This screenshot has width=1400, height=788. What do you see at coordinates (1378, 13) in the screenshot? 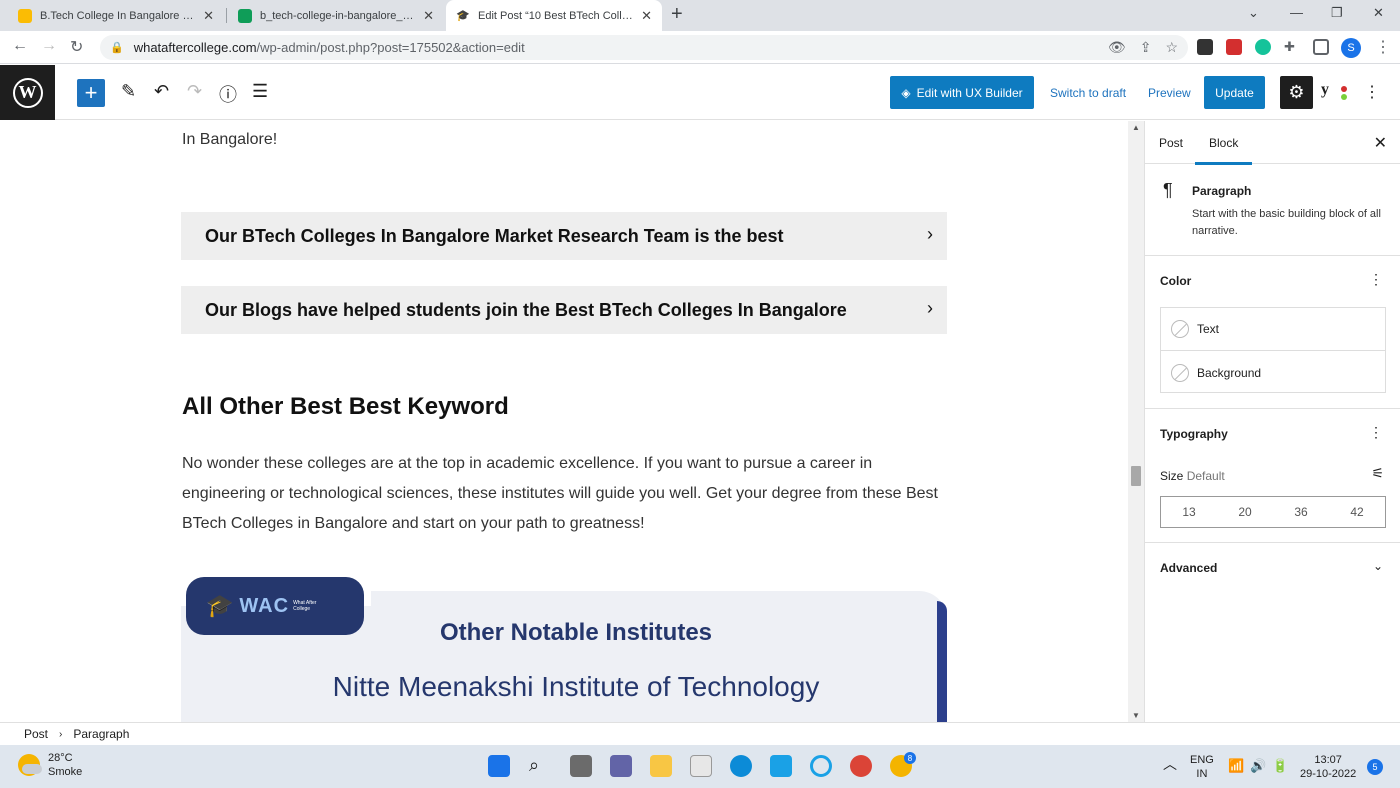
I see `close-window-icon: ✕` at bounding box center [1378, 13].